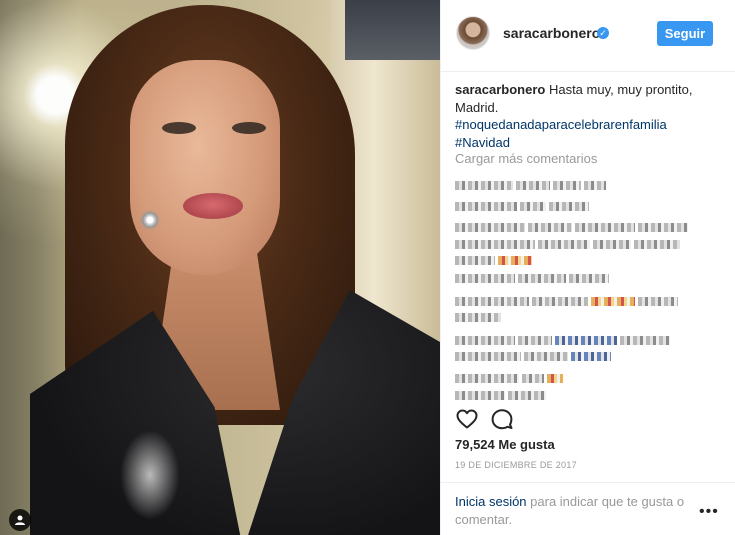 The width and height of the screenshot is (735, 535). Describe the element at coordinates (505, 444) in the screenshot. I see `likes-count: 79,524 Me gusta` at that location.